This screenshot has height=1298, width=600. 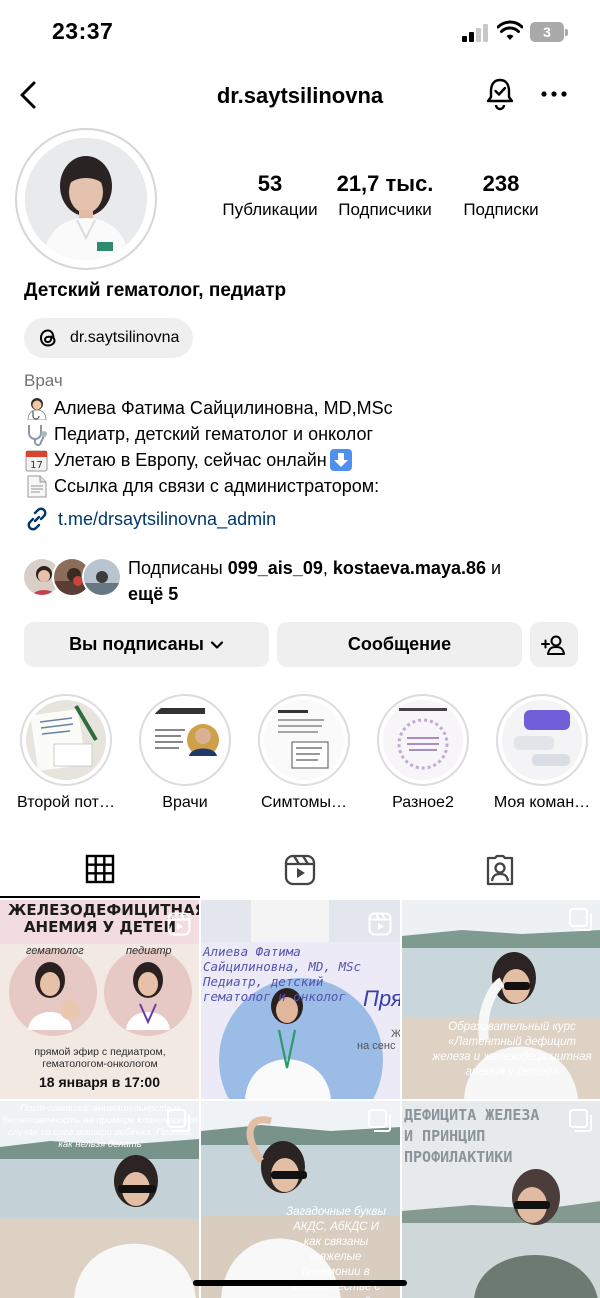 I want to click on posts-count: 53 Публикации, so click(x=270, y=196).